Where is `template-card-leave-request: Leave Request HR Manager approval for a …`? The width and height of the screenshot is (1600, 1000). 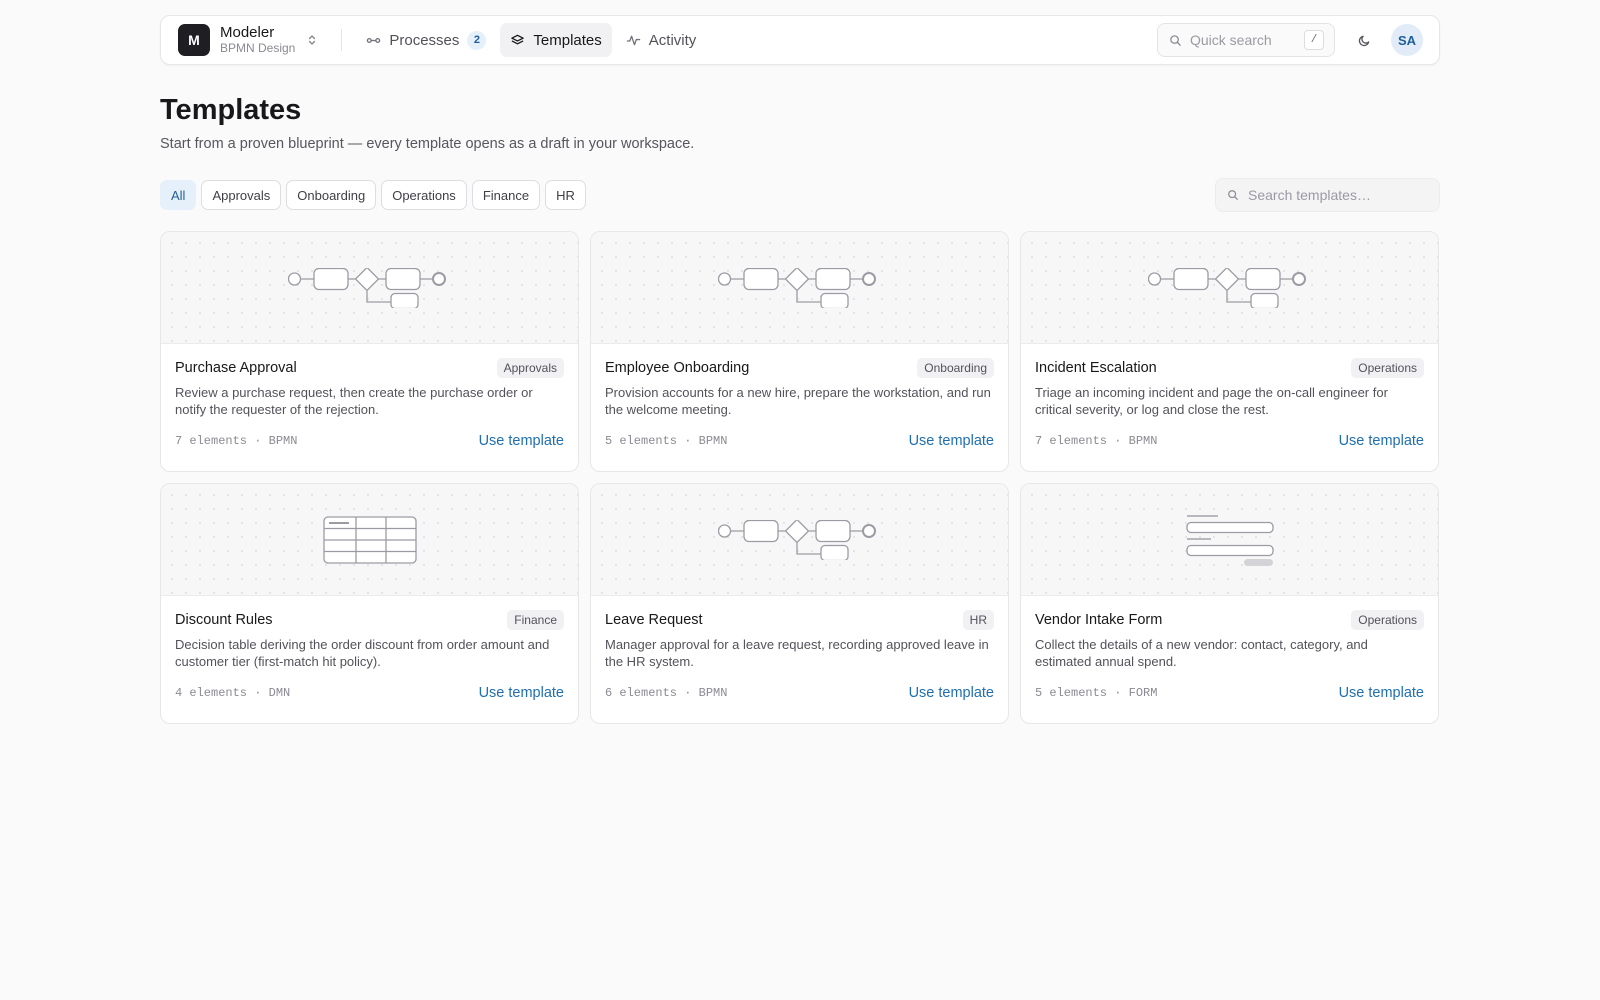 template-card-leave-request: Leave Request HR Manager approval for a … is located at coordinates (799, 603).